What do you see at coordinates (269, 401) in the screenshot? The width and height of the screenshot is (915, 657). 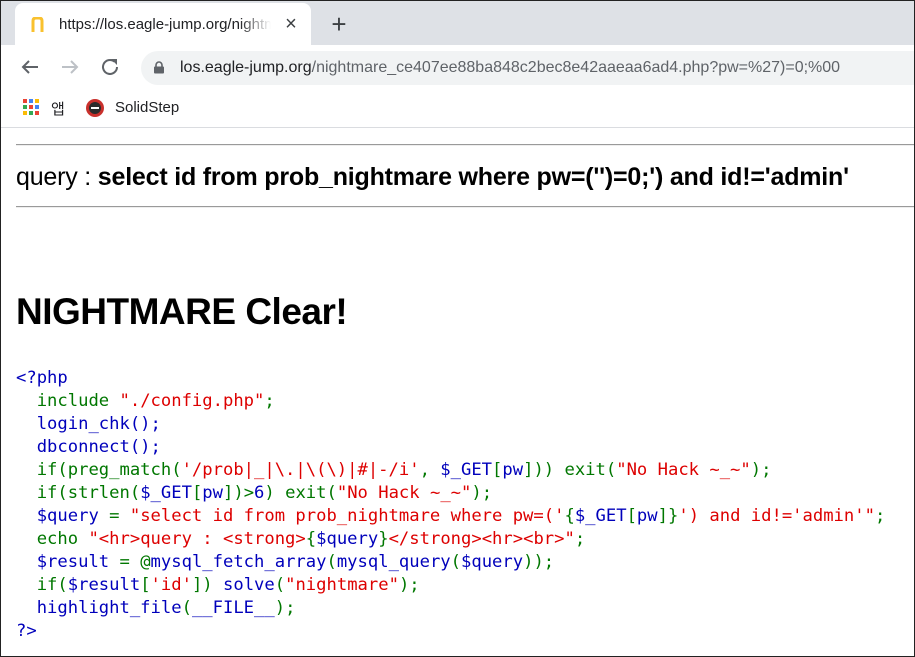 I see `code-line-1-end: ;` at bounding box center [269, 401].